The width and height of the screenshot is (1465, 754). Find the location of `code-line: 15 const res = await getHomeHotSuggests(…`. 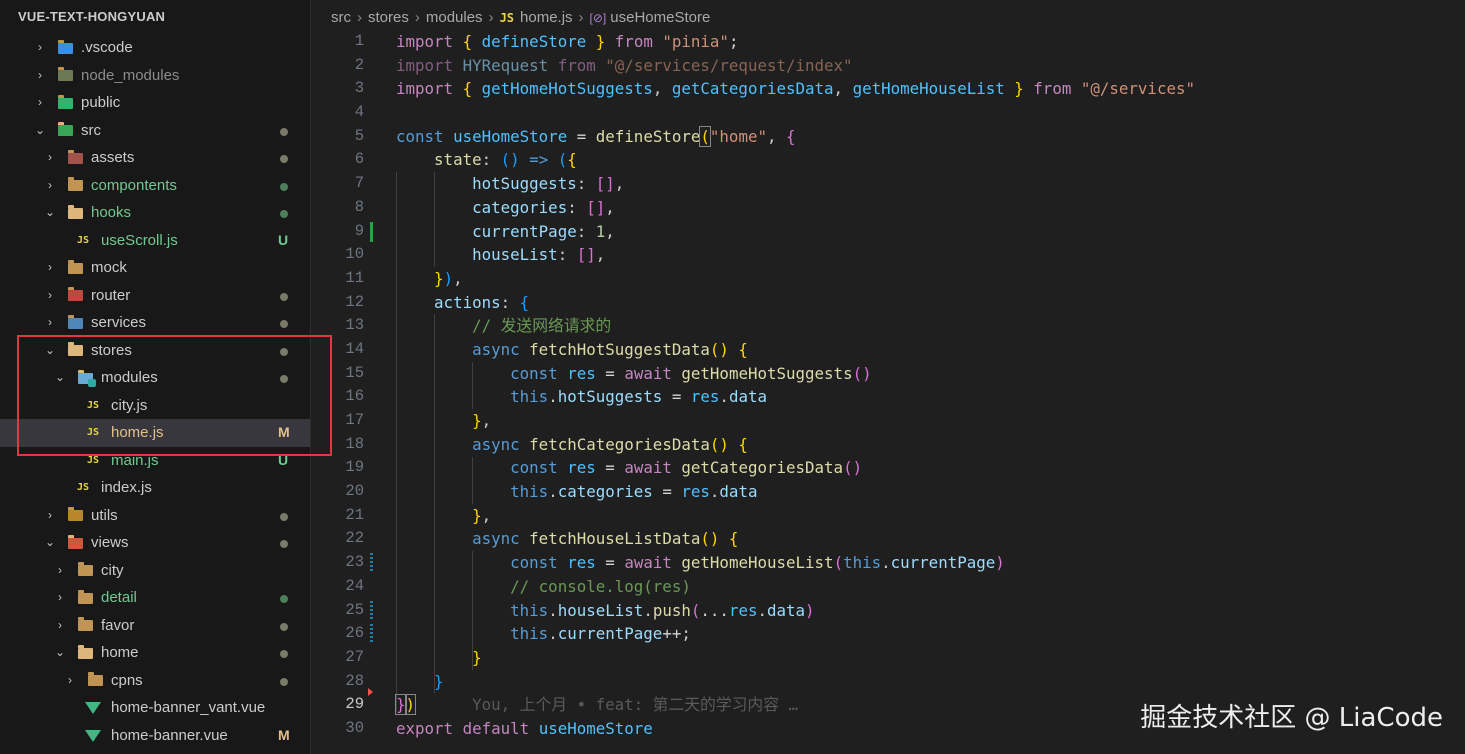

code-line: 15 const res = await getHomeHotSuggests(… is located at coordinates (888, 374).